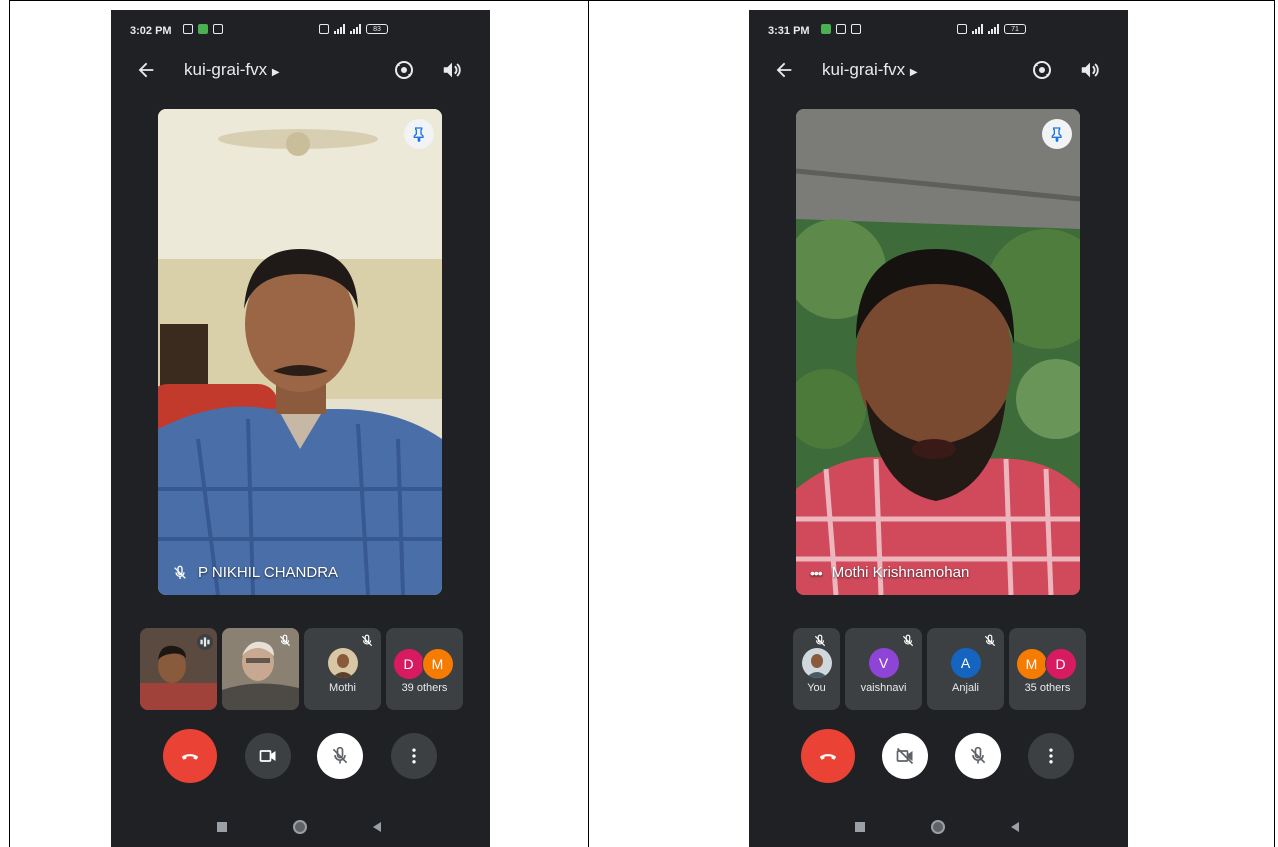  Describe the element at coordinates (789, 31) in the screenshot. I see `status-time: 3:31 PM` at that location.